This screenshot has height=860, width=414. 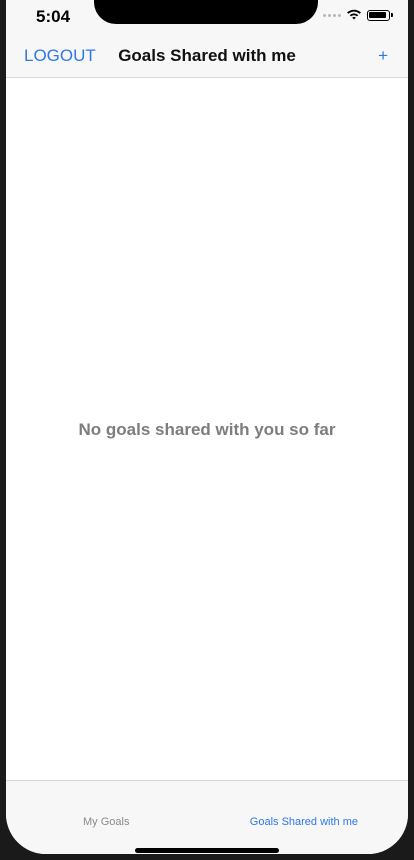 I want to click on battery-icon, so click(x=380, y=15).